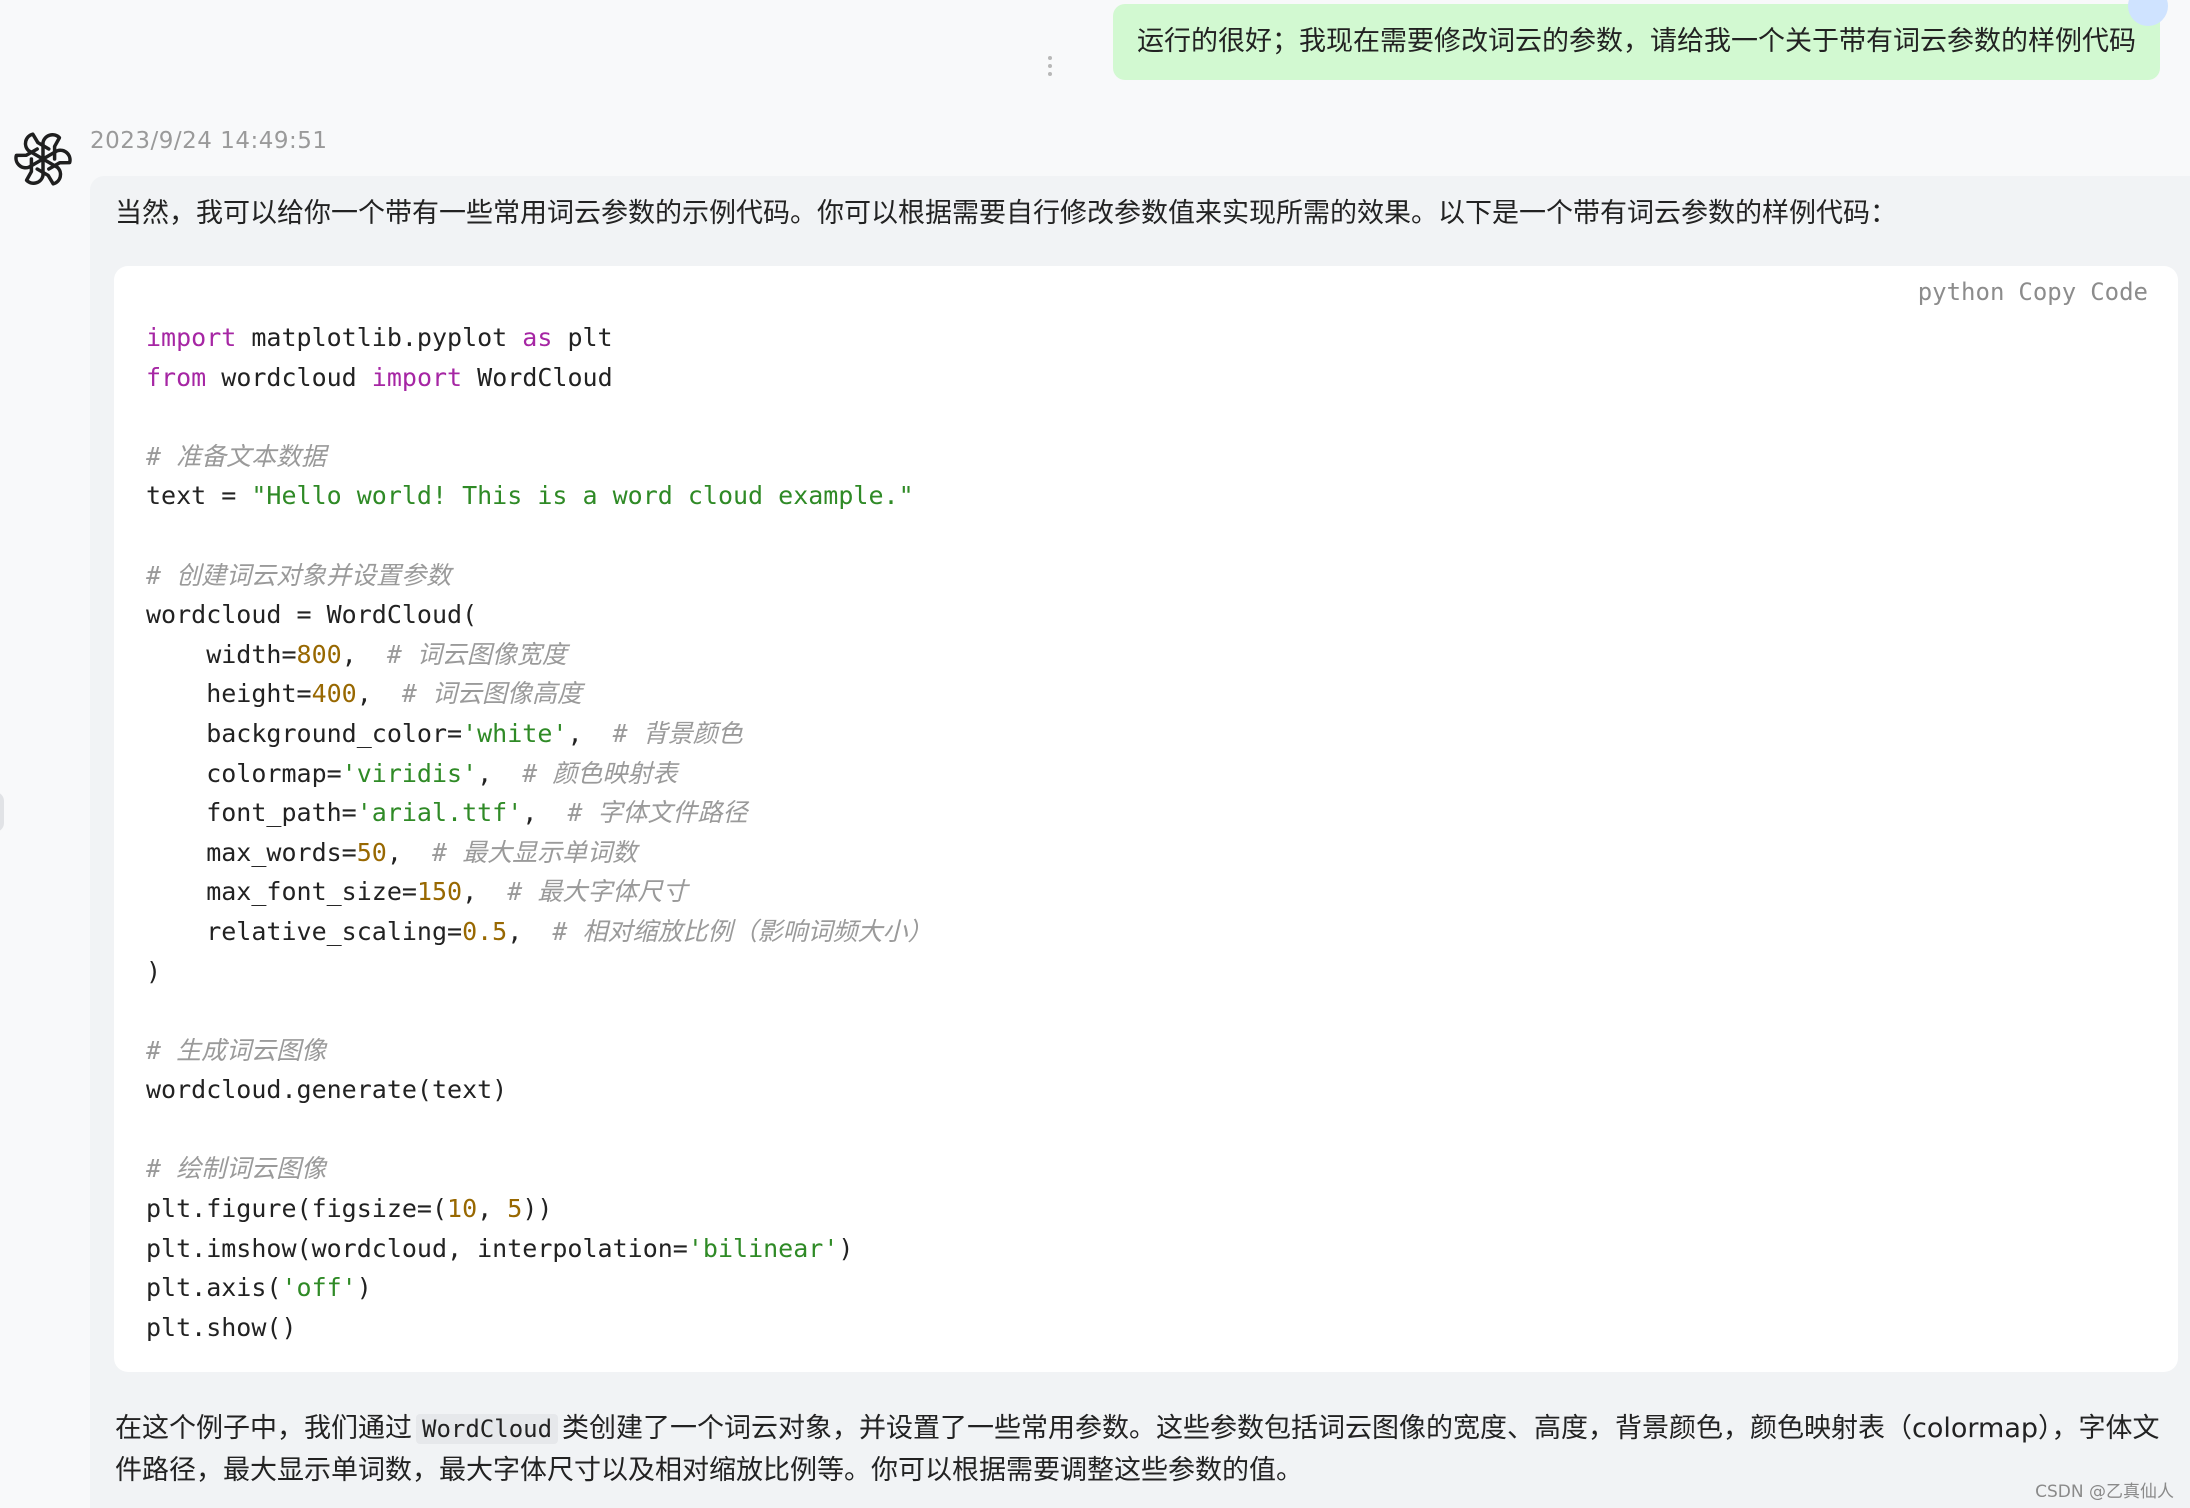 This screenshot has height=1508, width=2190. Describe the element at coordinates (539, 1288) in the screenshot. I see `code-line: plt.axis('off')` at that location.